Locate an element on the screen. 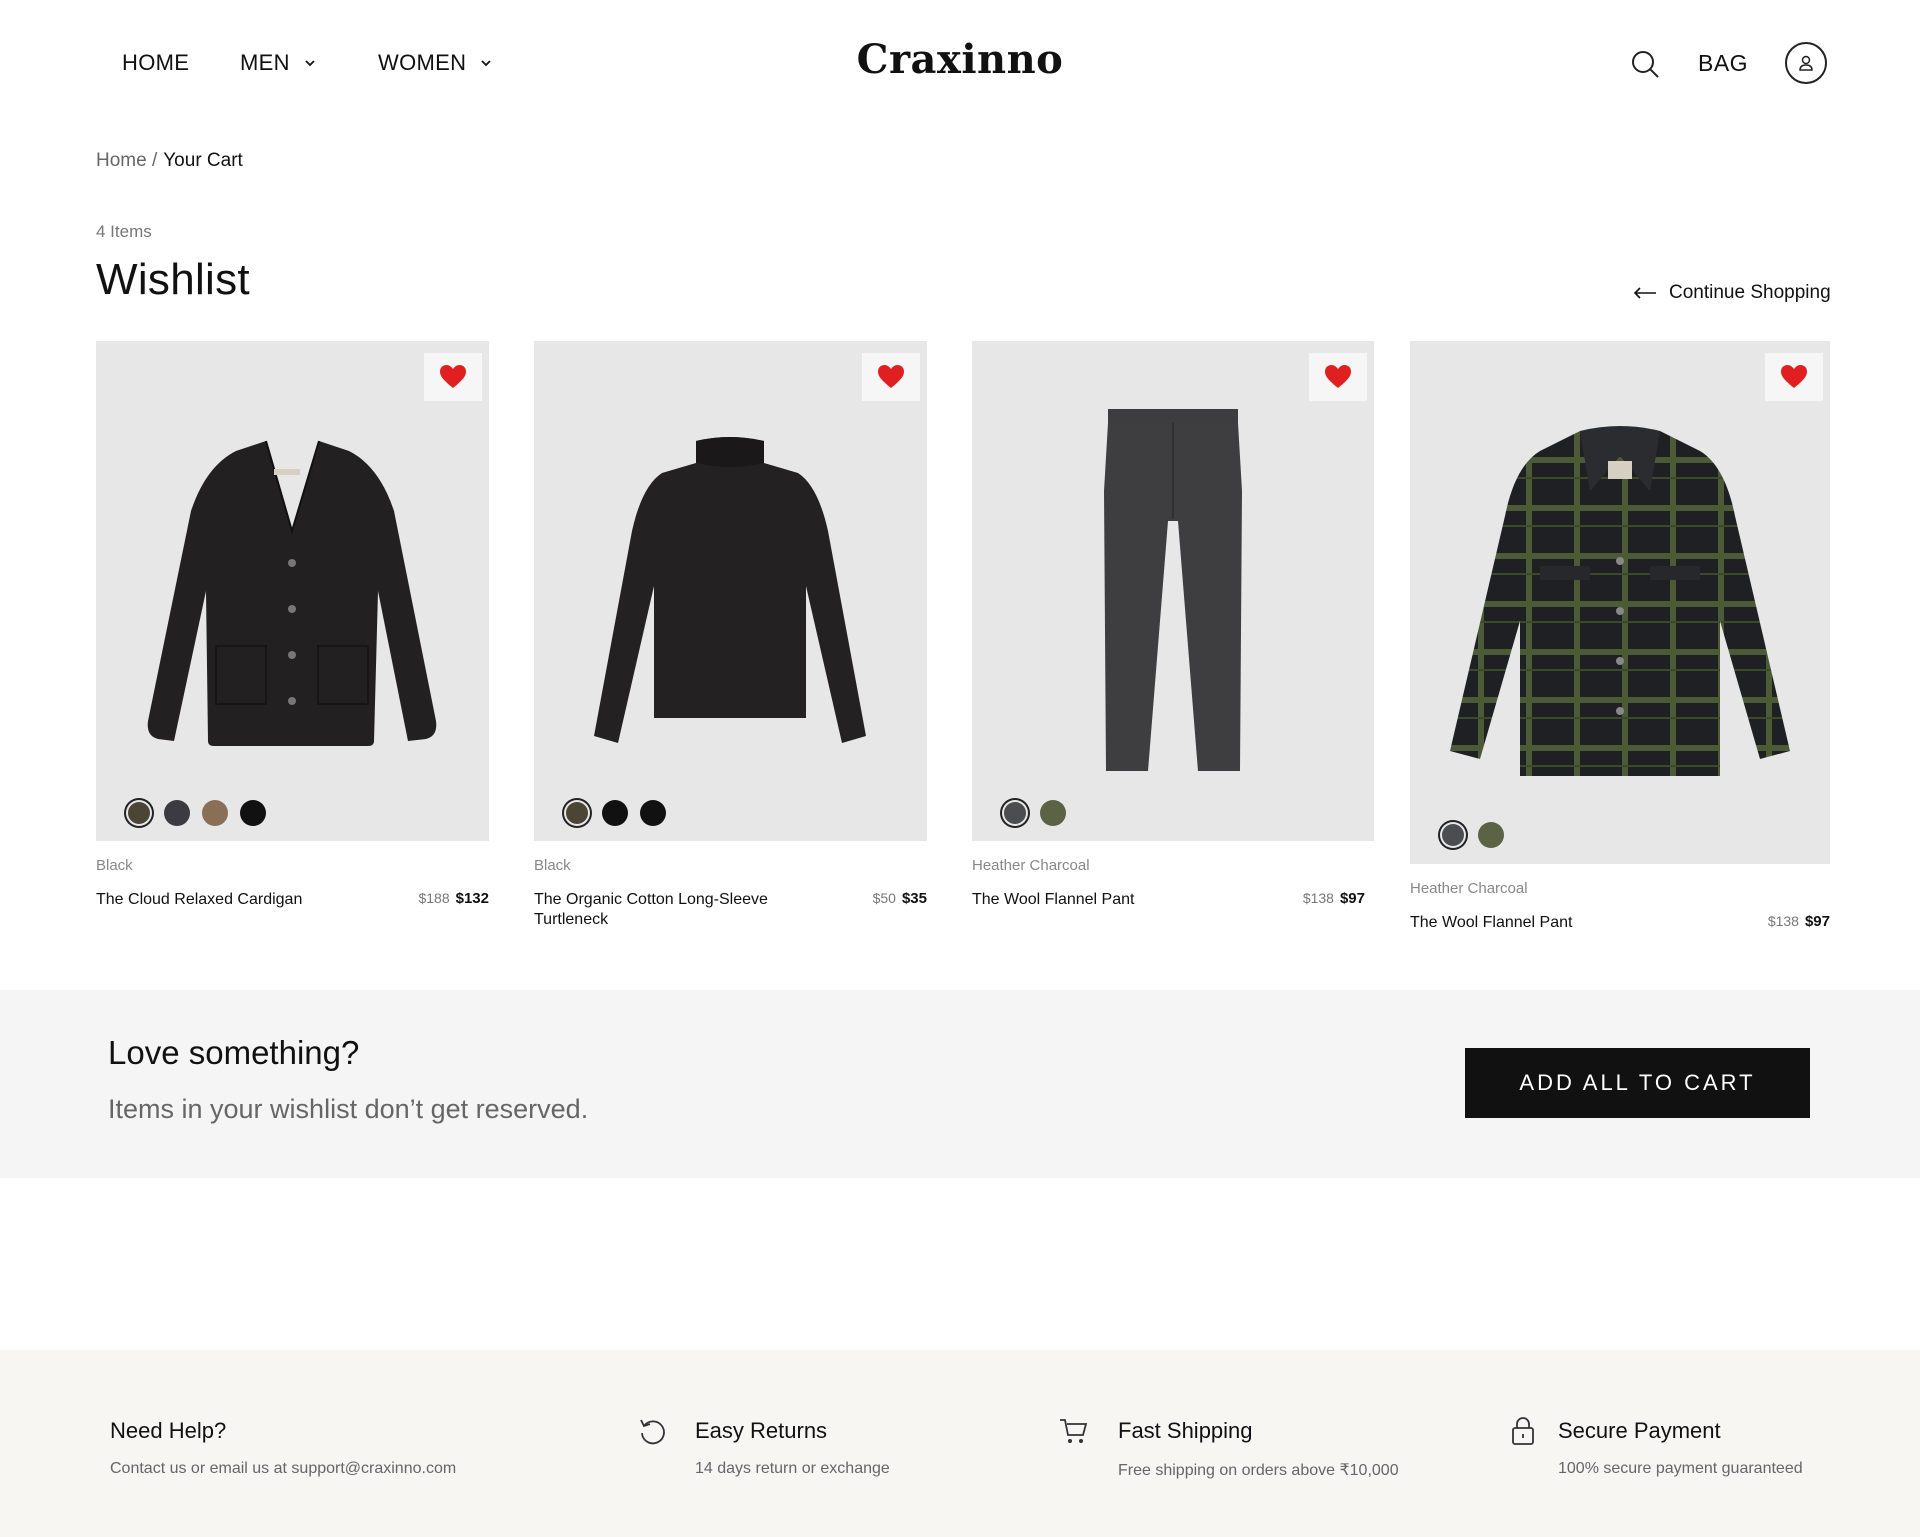 The width and height of the screenshot is (1920, 1537). turtleneck-image is located at coordinates (730, 590).